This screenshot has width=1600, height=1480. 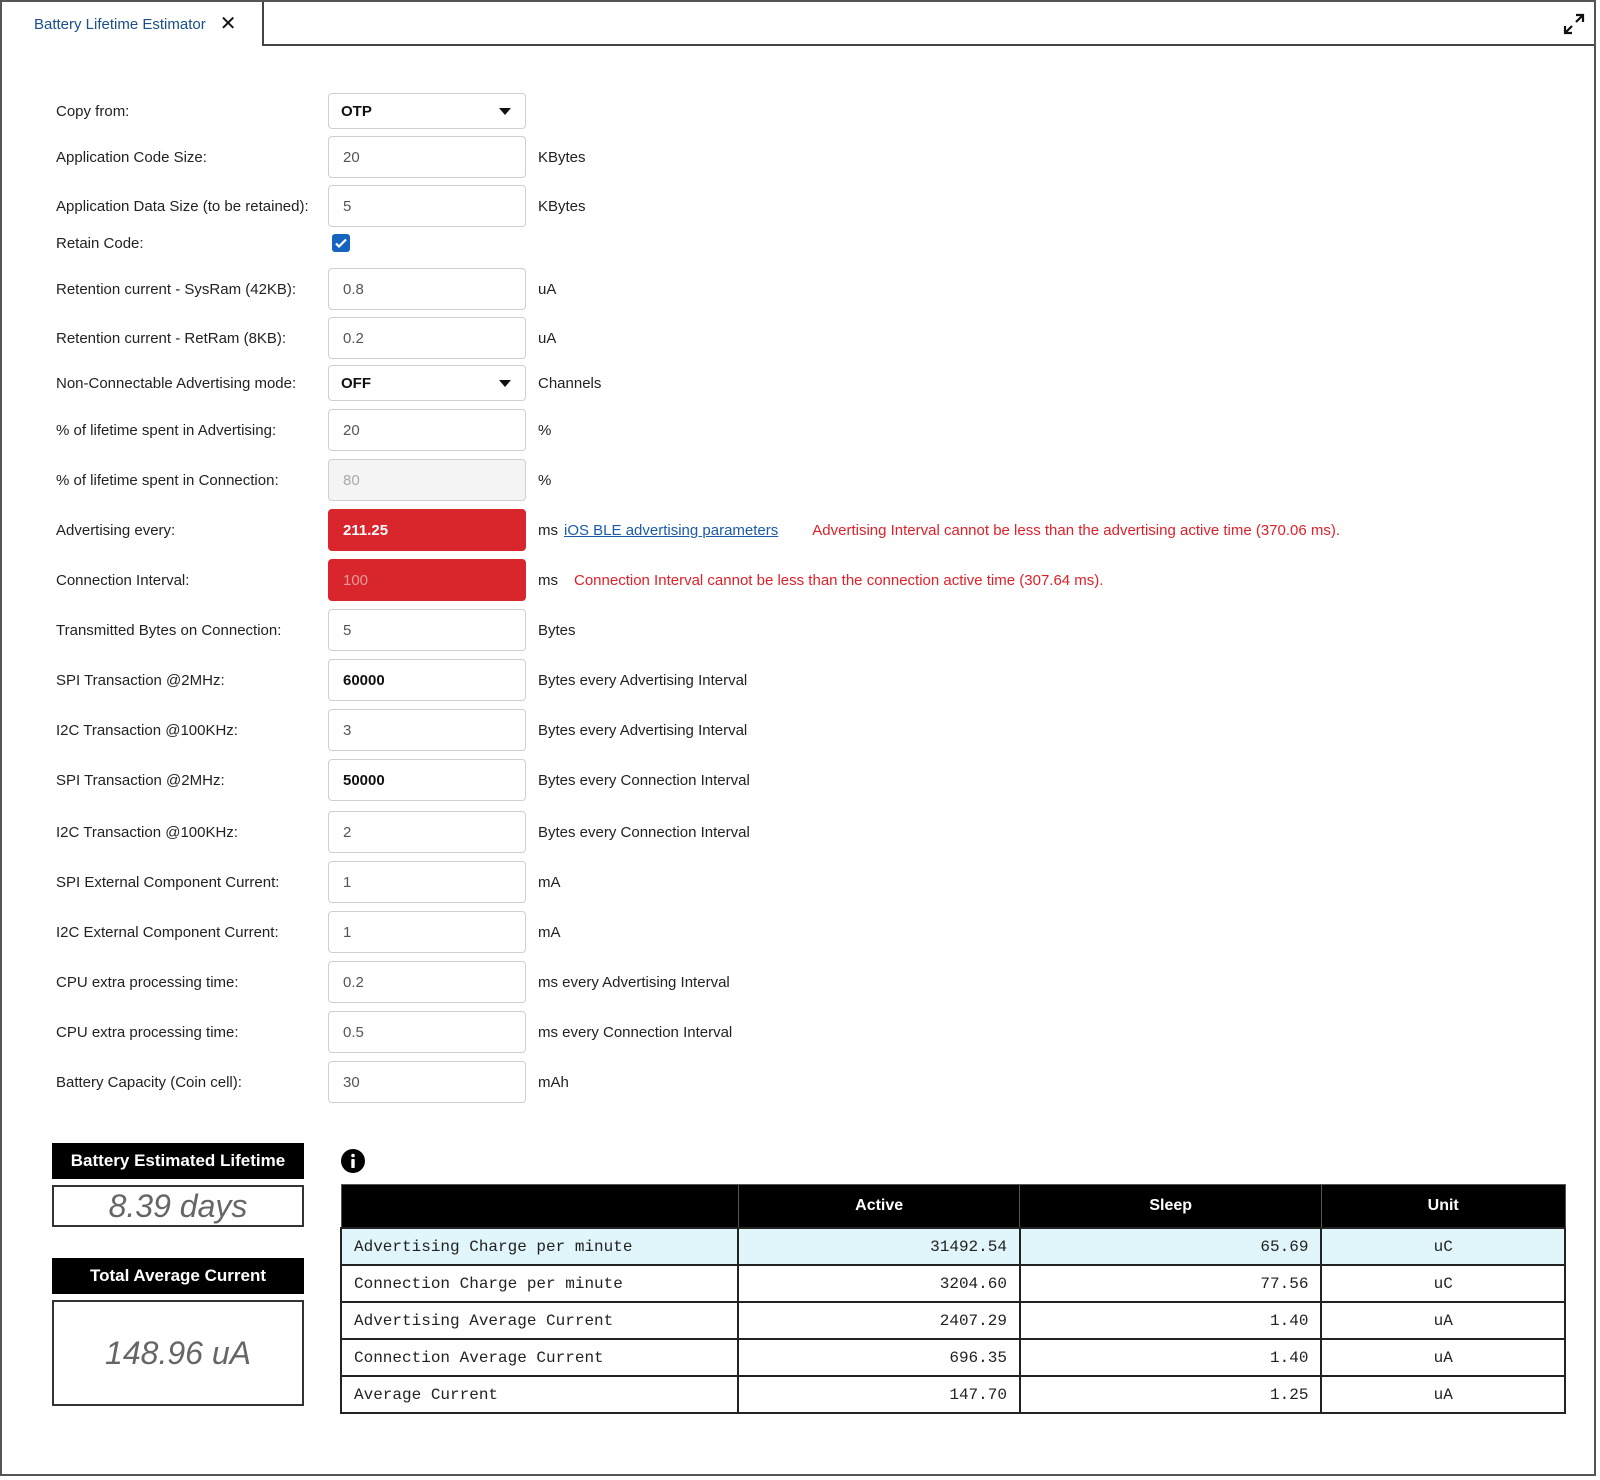 I want to click on pct-advertising-input: 20, so click(x=427, y=430).